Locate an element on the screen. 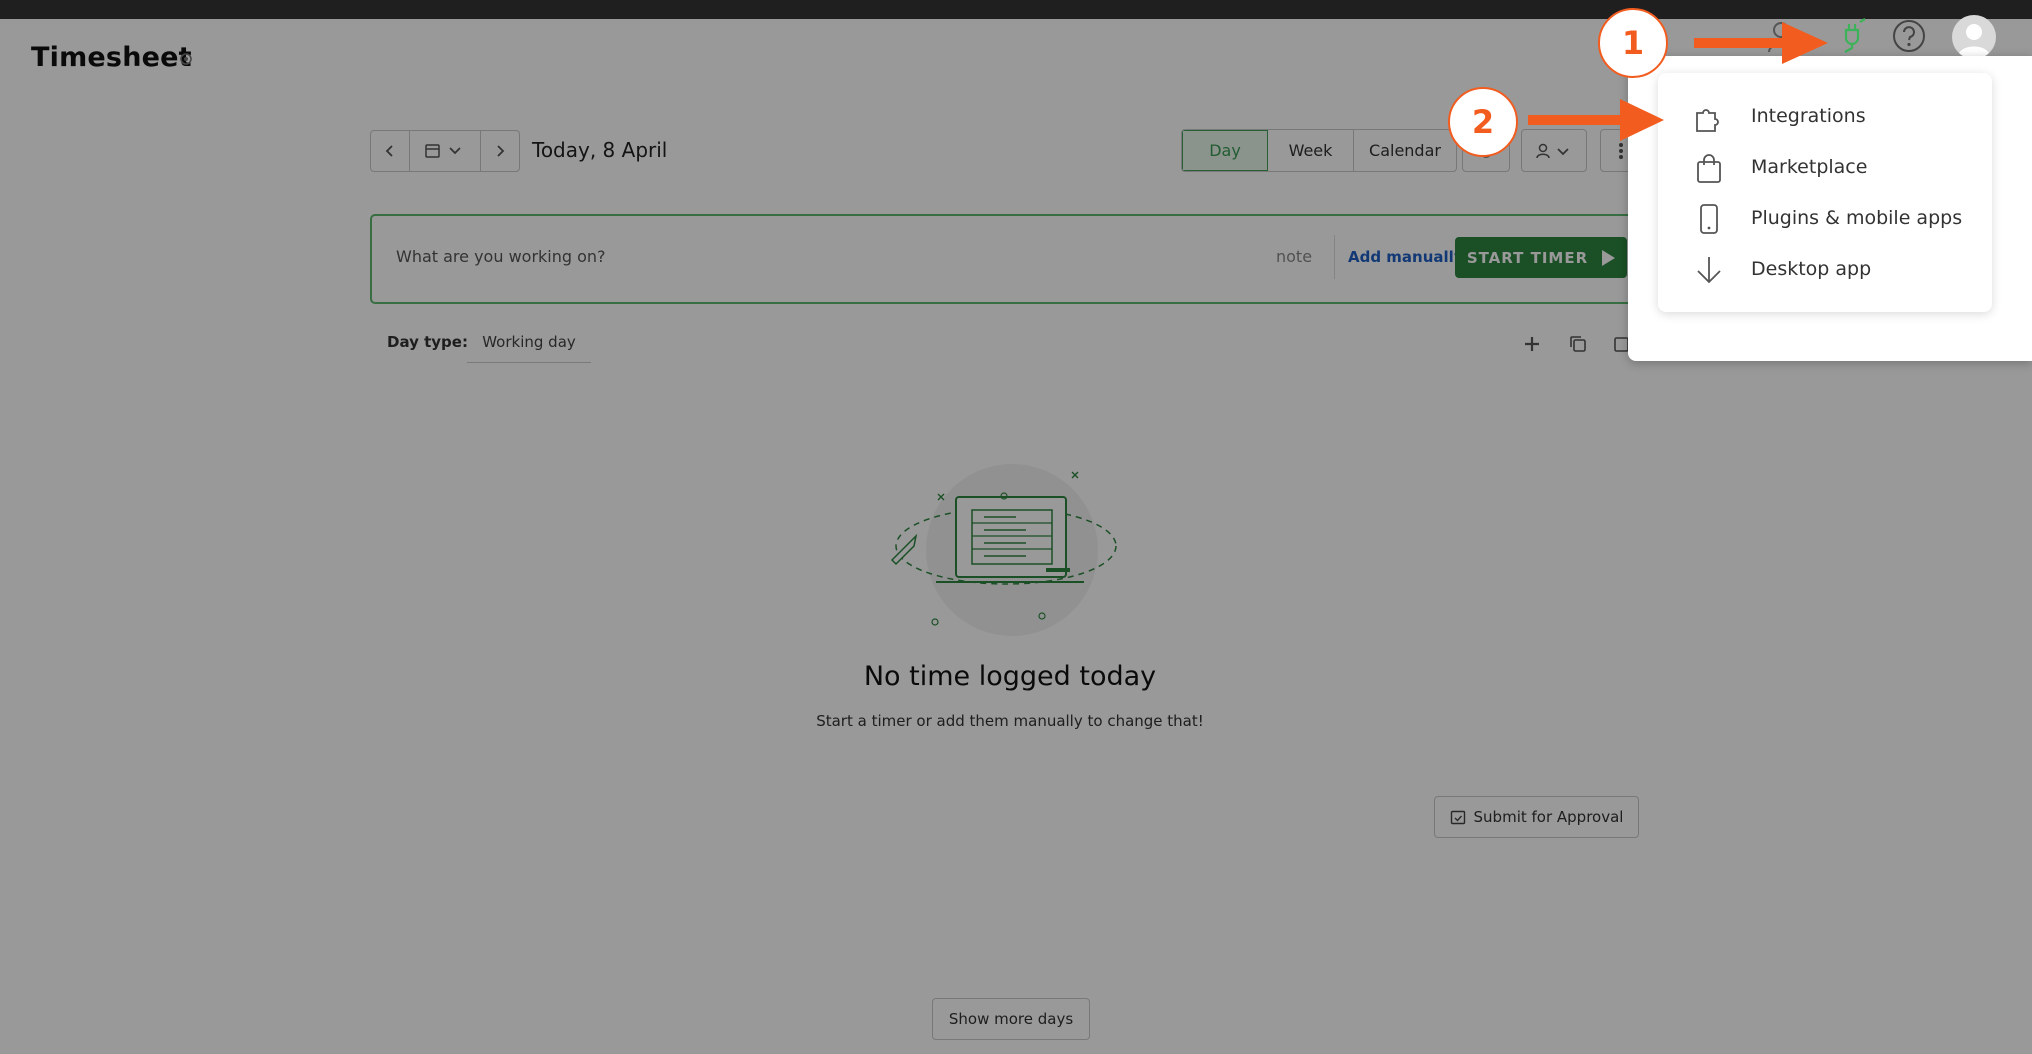 This screenshot has width=2032, height=1054. phone-icon is located at coordinates (1709, 219).